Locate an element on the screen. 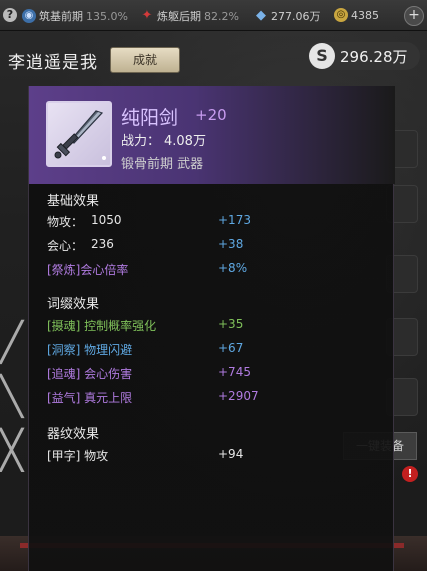  stat-bonus: +38 is located at coordinates (231, 244).